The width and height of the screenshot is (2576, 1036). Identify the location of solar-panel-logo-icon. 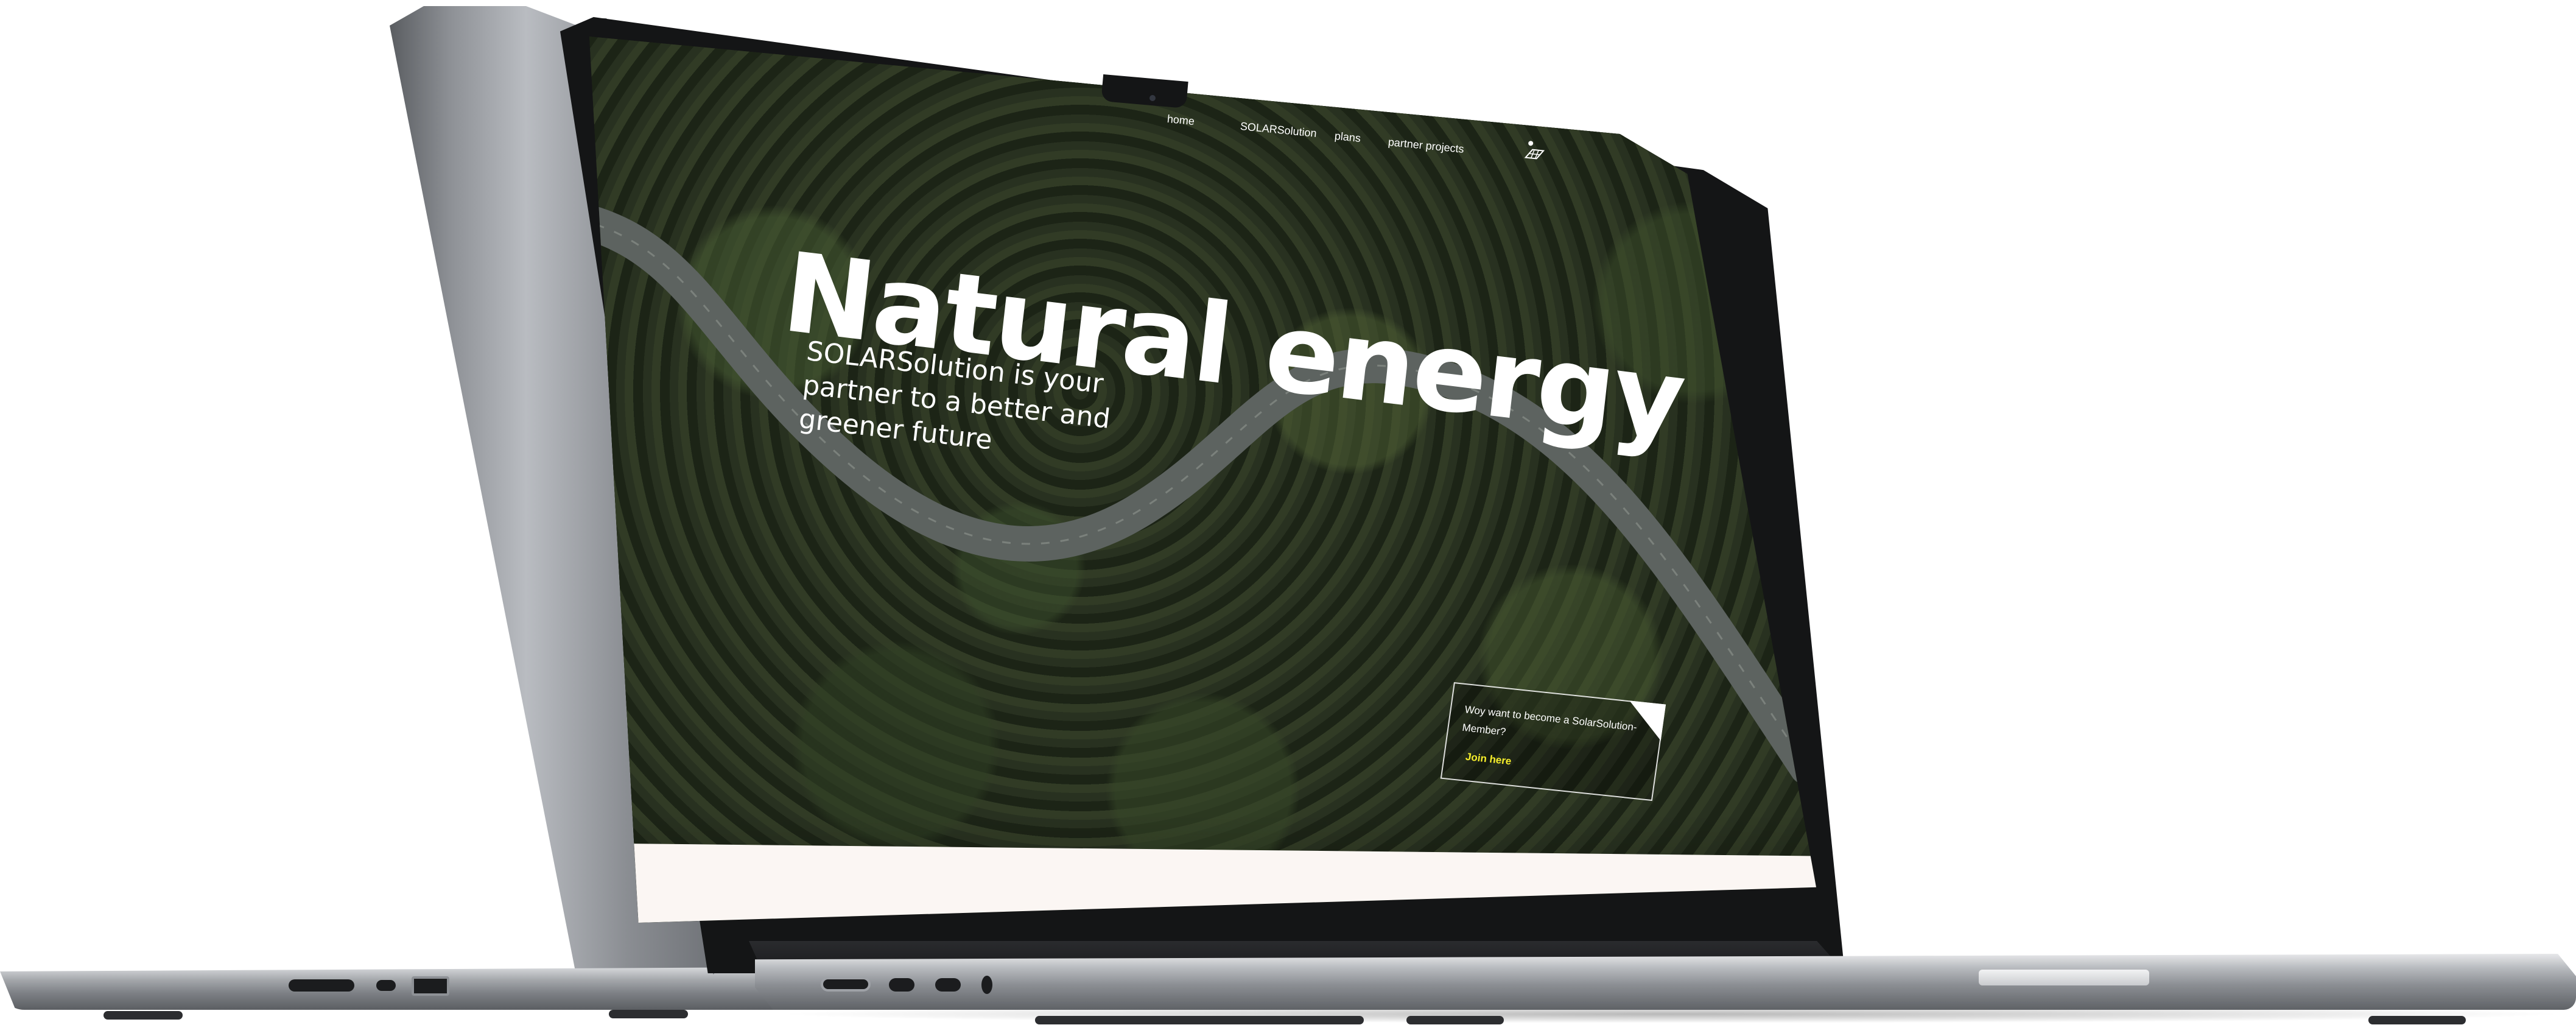
(1534, 150).